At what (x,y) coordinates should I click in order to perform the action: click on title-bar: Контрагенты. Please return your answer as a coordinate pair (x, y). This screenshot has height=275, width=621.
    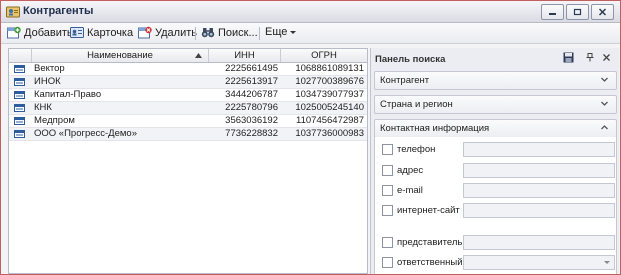
    Looking at the image, I should click on (310, 12).